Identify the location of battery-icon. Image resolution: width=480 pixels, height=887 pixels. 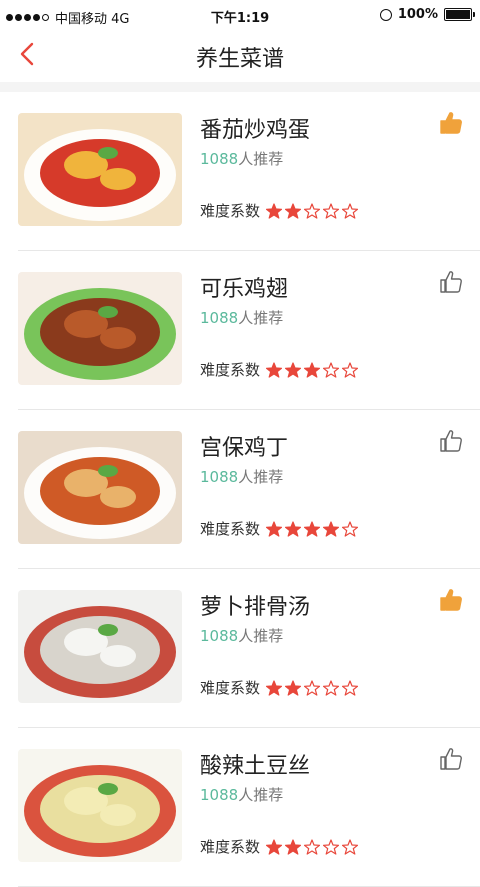
(459, 14).